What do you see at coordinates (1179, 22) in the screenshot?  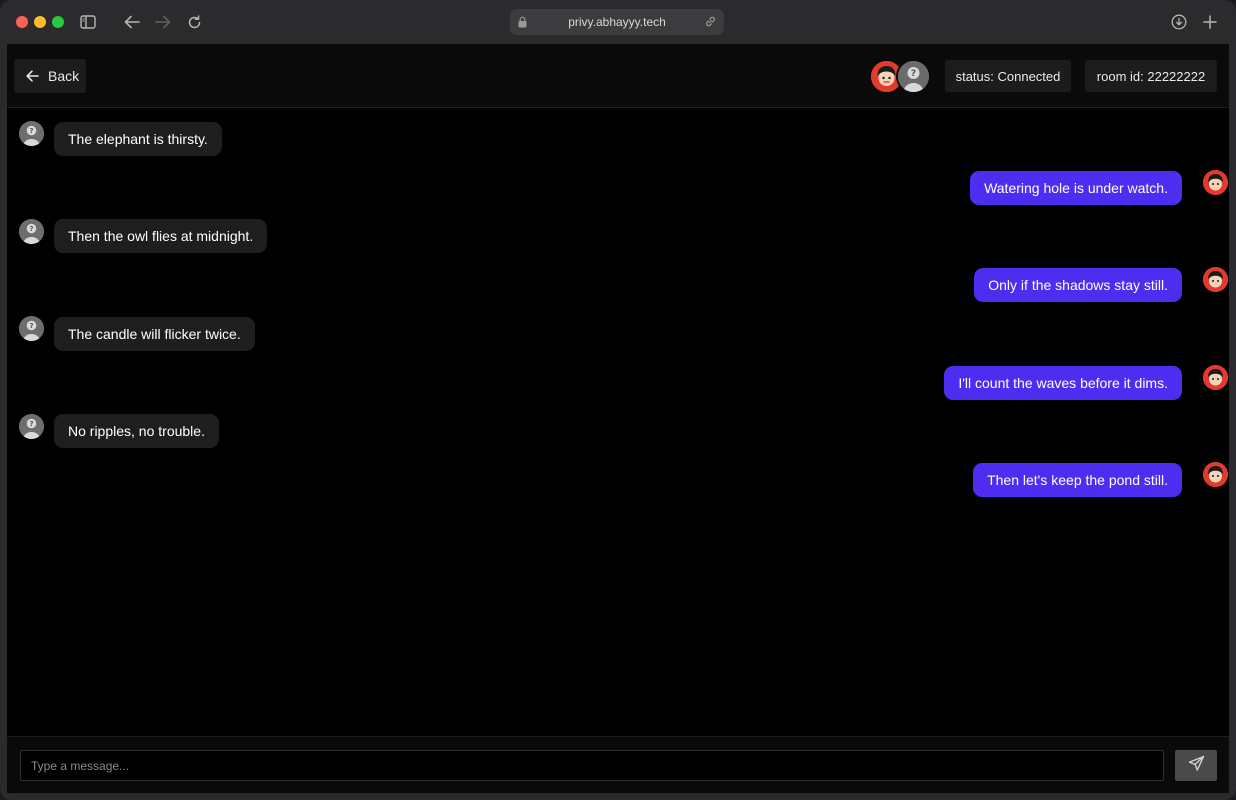 I see `download-icon` at bounding box center [1179, 22].